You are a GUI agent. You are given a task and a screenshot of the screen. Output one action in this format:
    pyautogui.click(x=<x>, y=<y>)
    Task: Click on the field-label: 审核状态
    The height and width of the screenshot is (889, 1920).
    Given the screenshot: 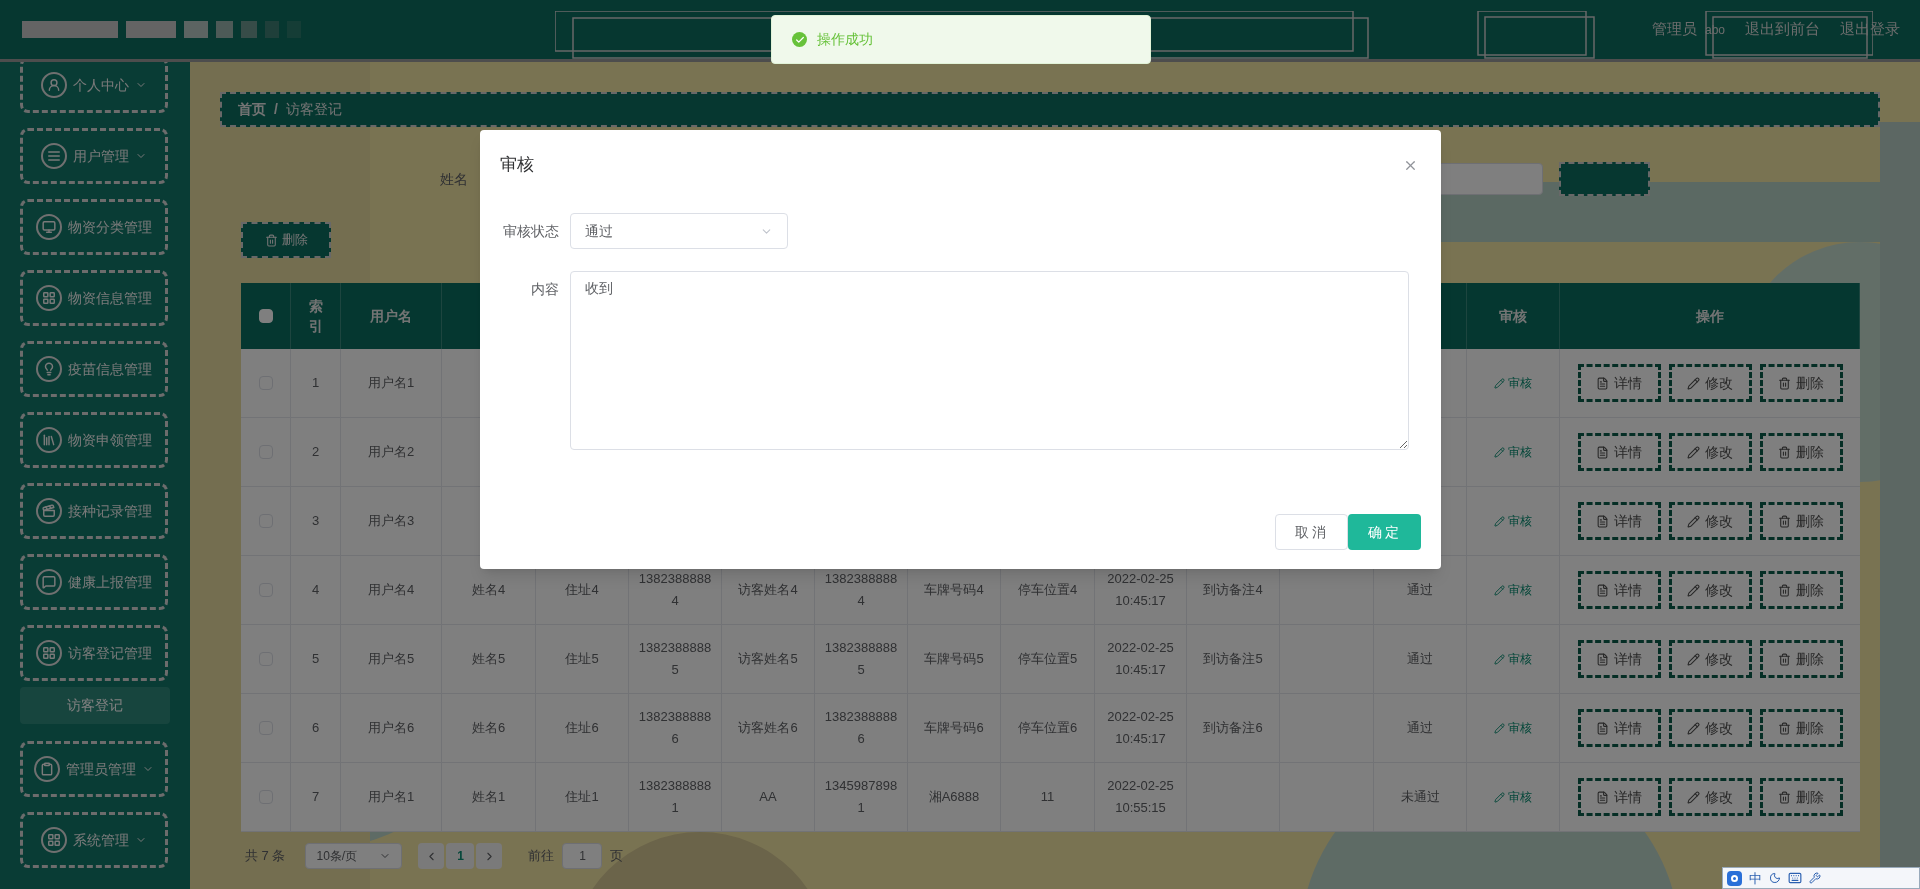 What is the action you would take?
    pyautogui.click(x=531, y=231)
    